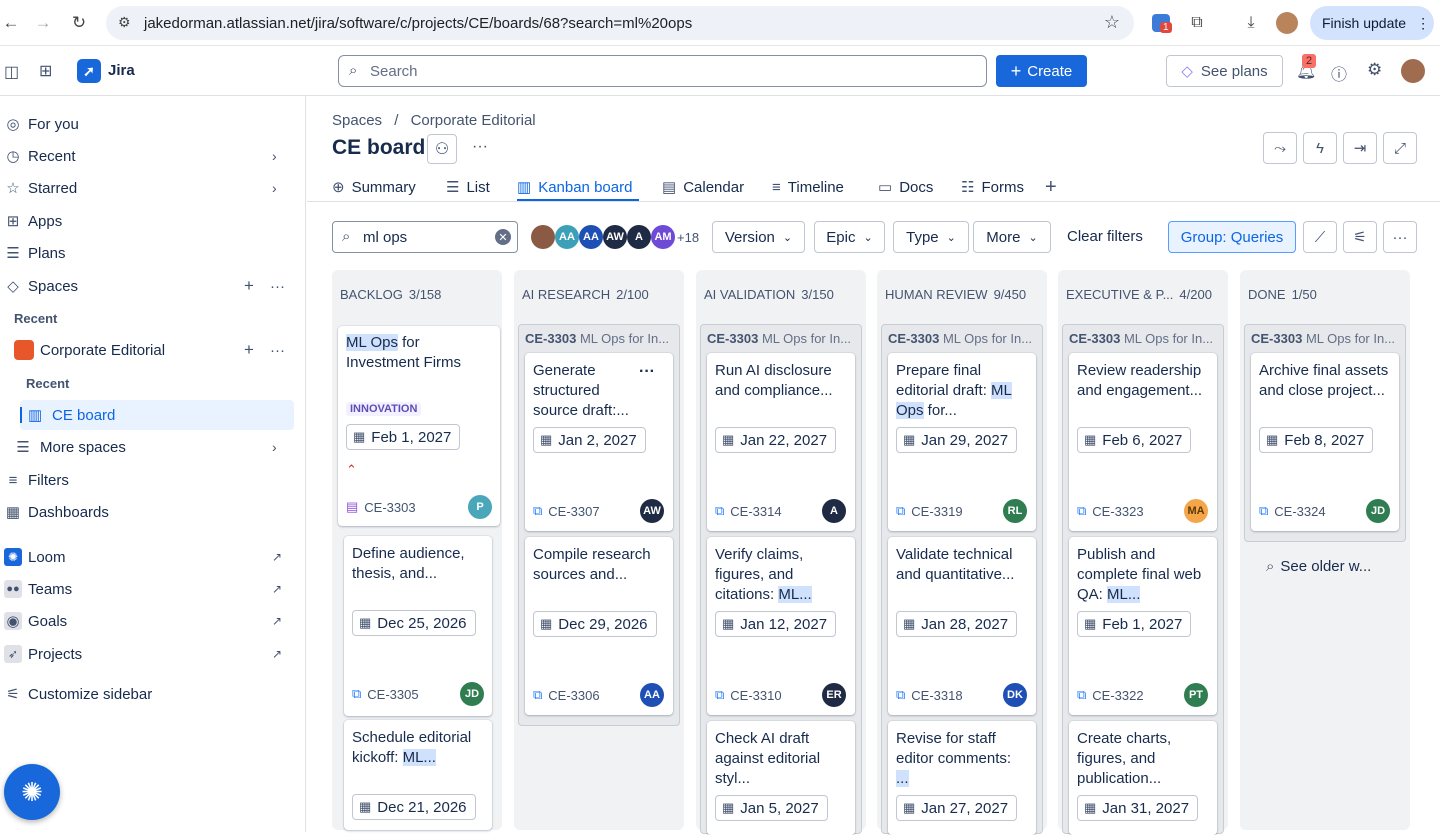  What do you see at coordinates (150, 221) in the screenshot?
I see `sidebar-item-apps: ⊞ Apps` at bounding box center [150, 221].